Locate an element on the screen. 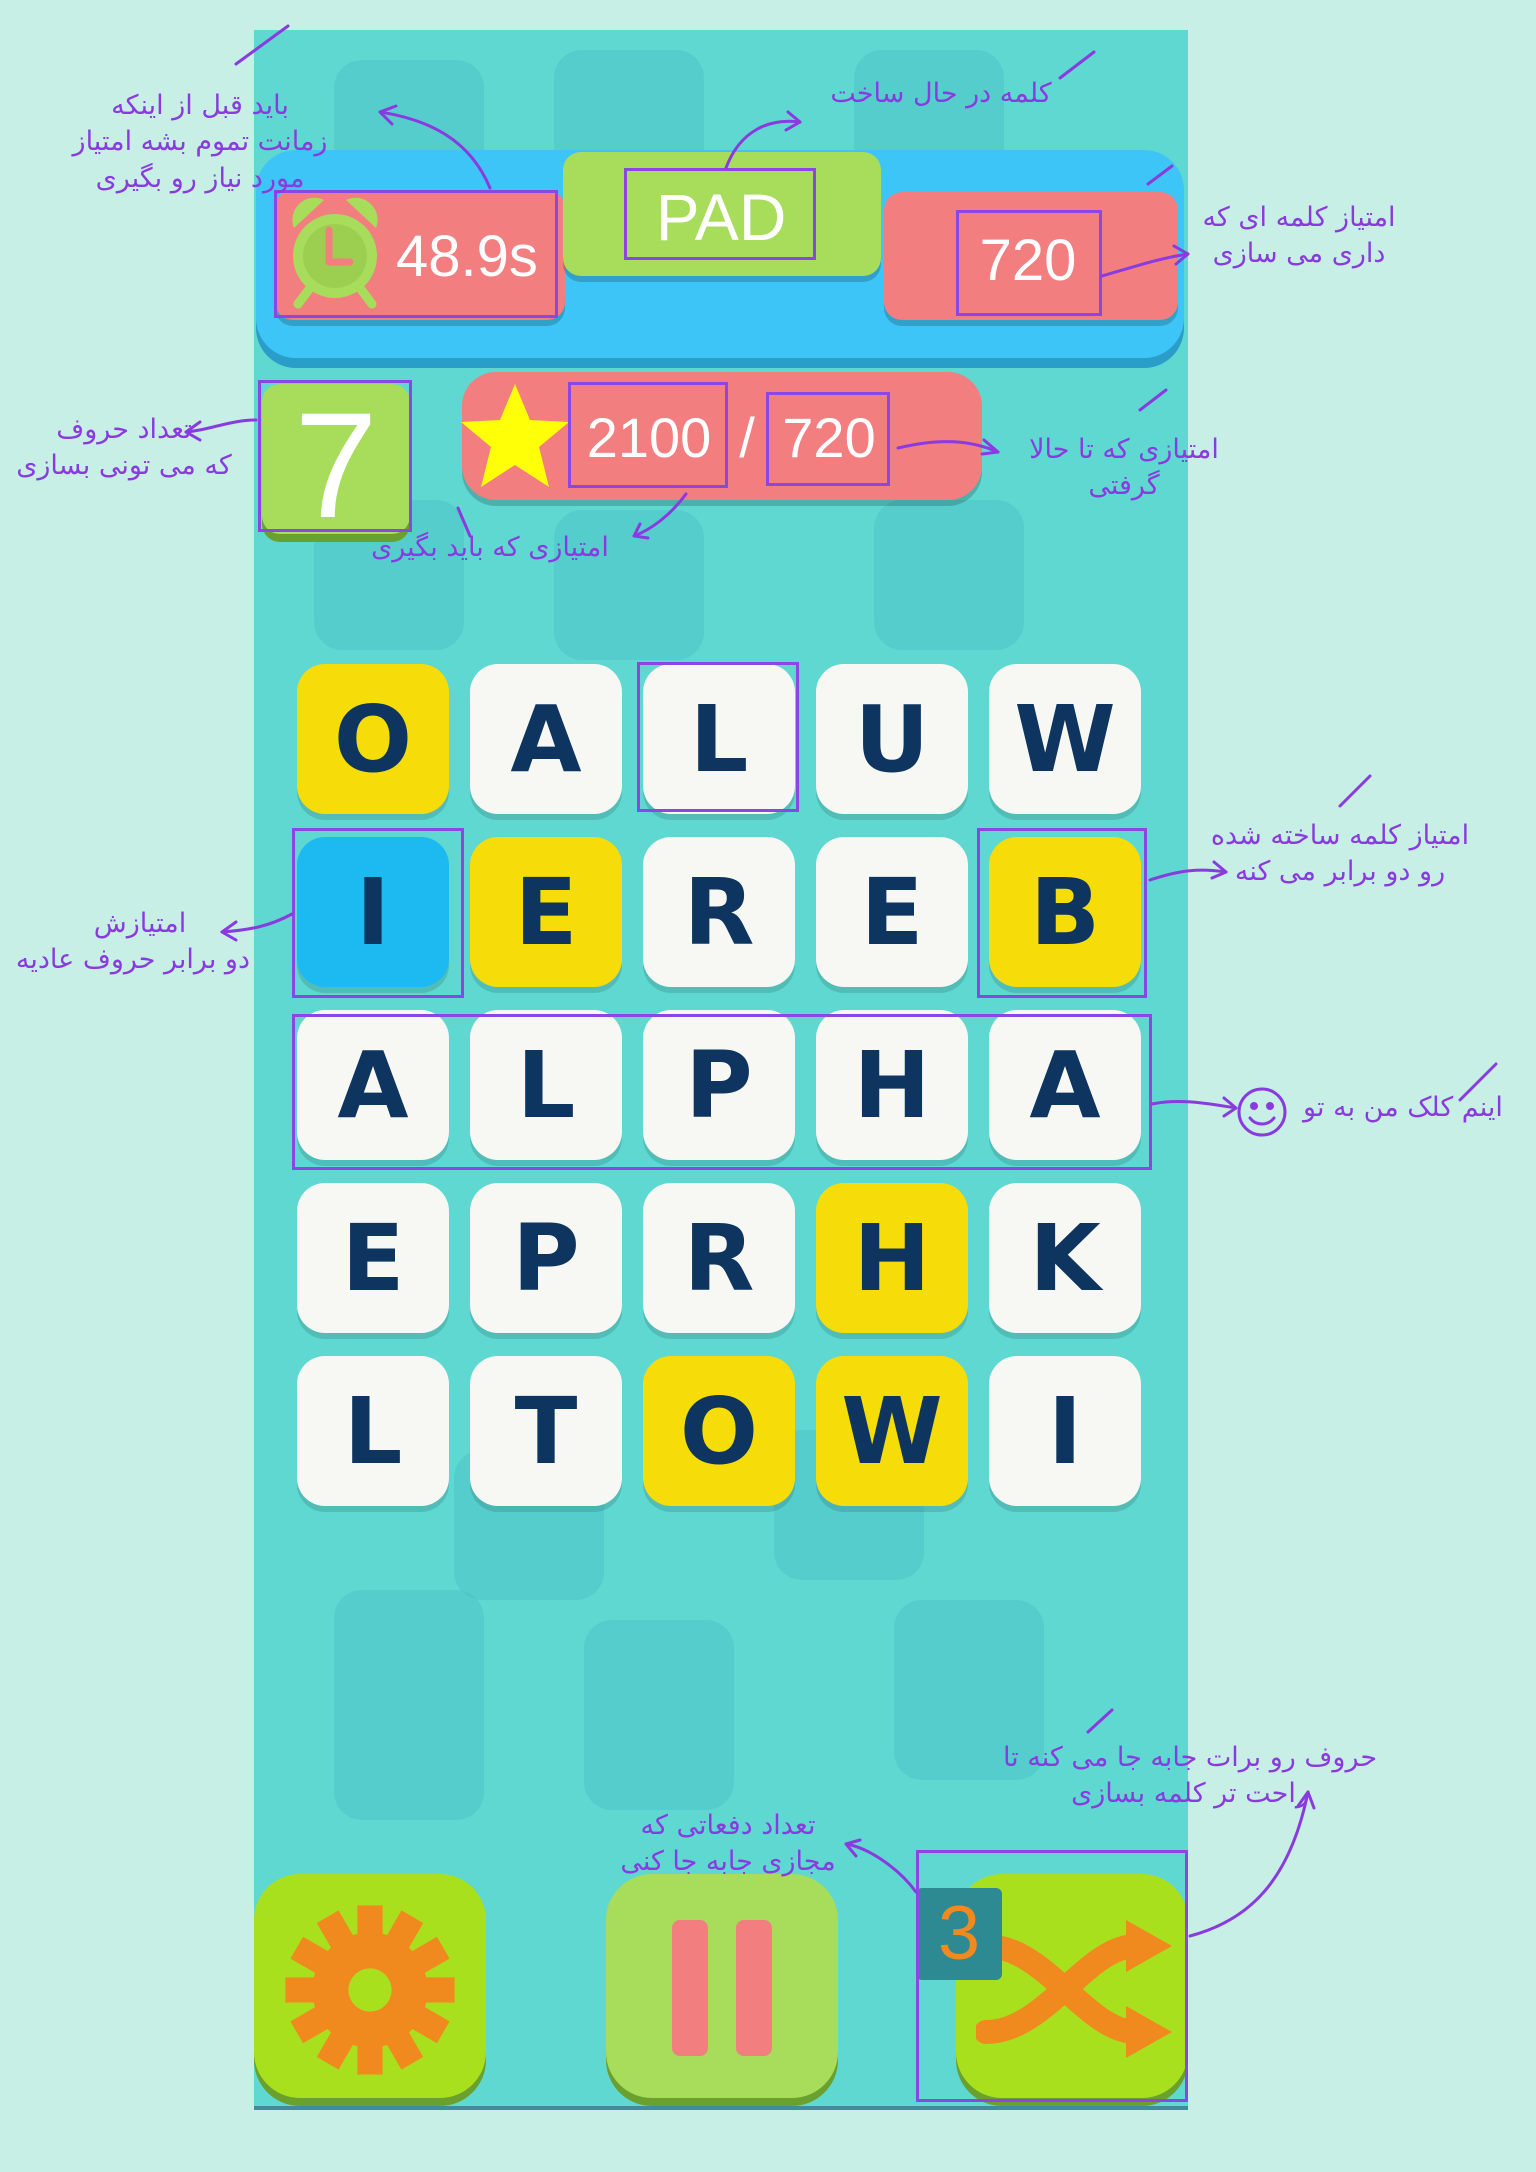 The height and width of the screenshot is (2172, 1536). pause-icon is located at coordinates (722, 1988).